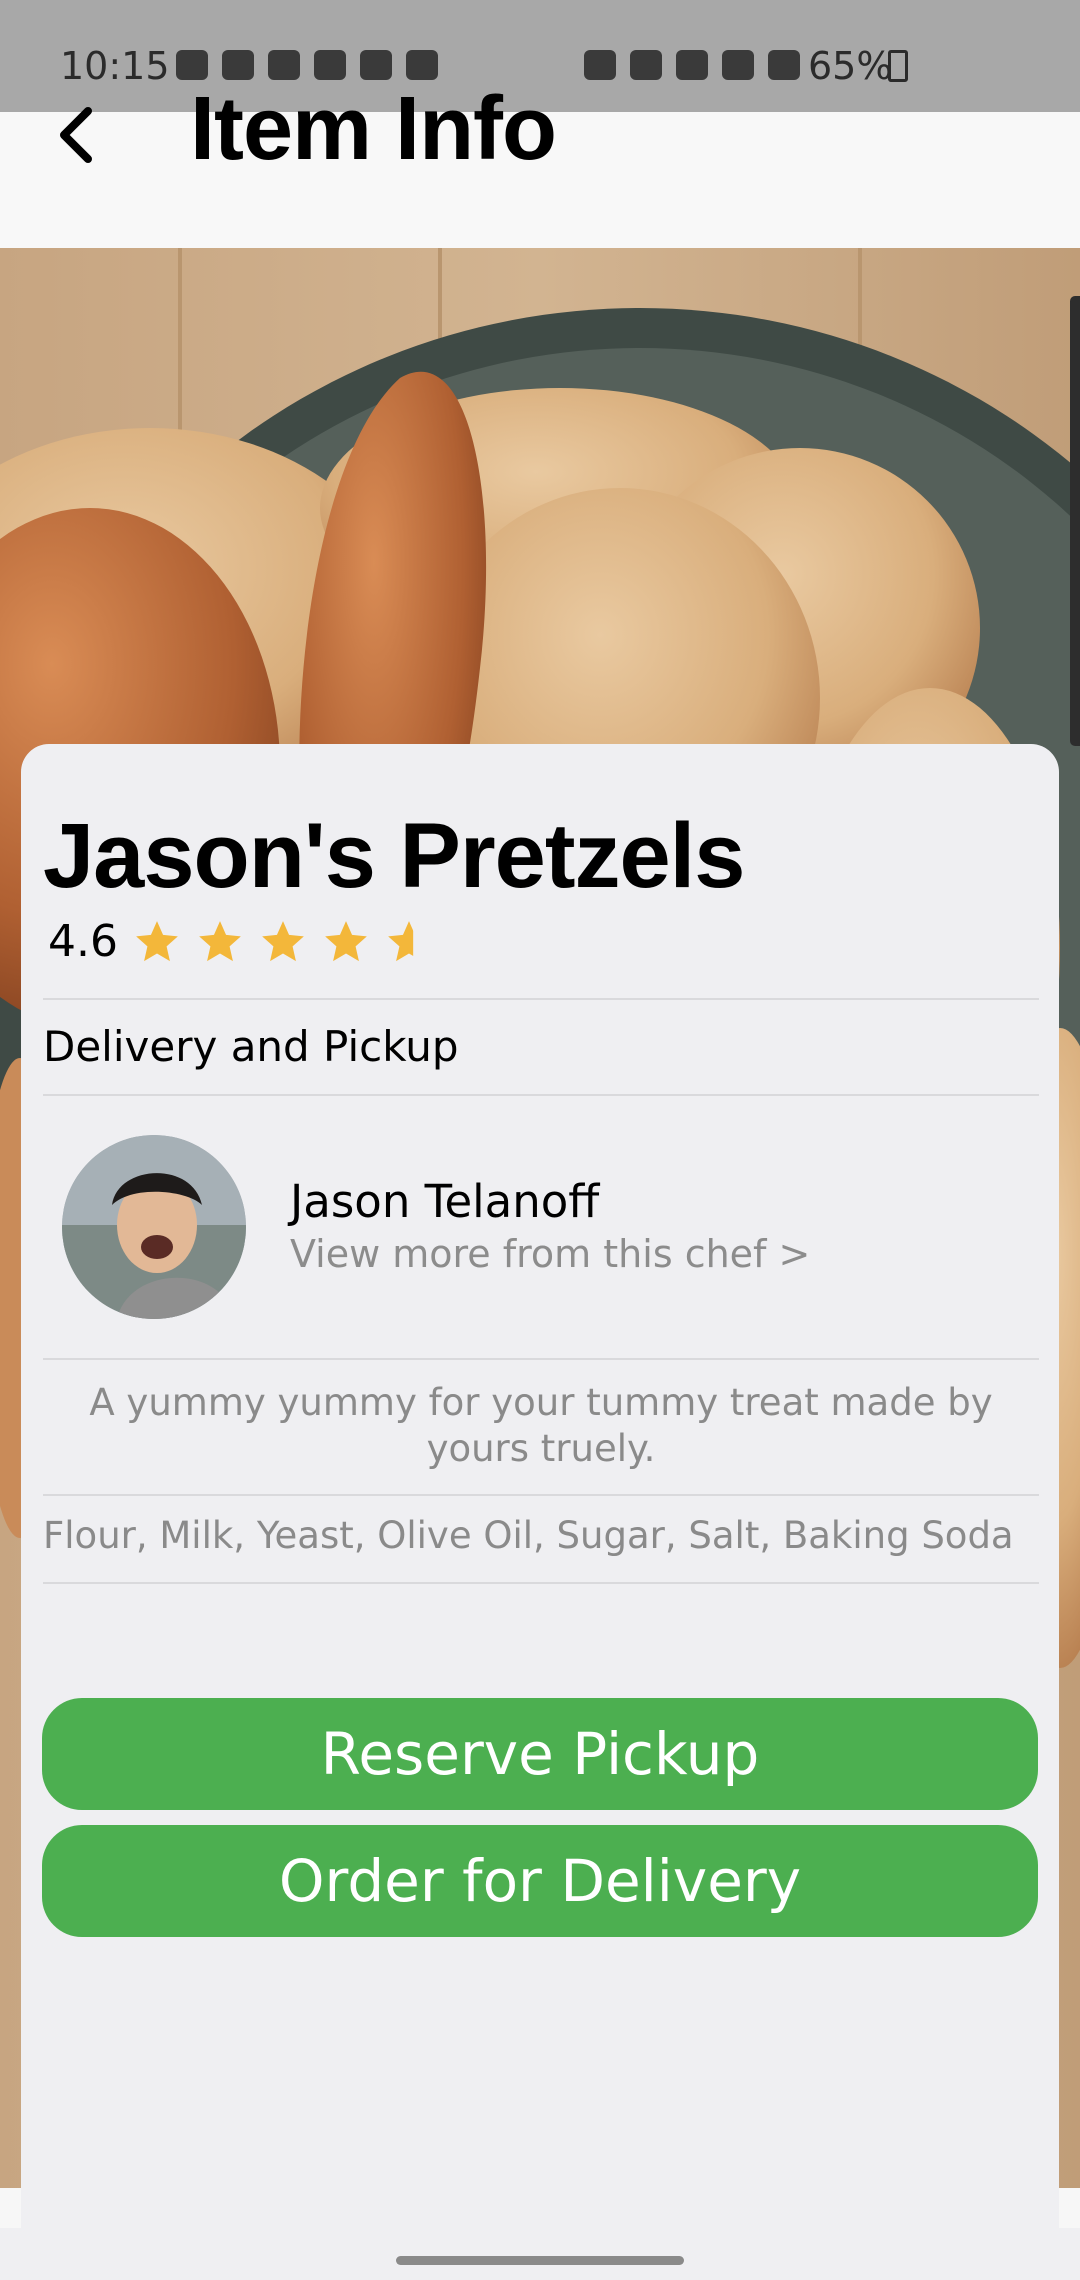 Image resolution: width=1080 pixels, height=2280 pixels. What do you see at coordinates (192, 65) in the screenshot?
I see `notification-icon` at bounding box center [192, 65].